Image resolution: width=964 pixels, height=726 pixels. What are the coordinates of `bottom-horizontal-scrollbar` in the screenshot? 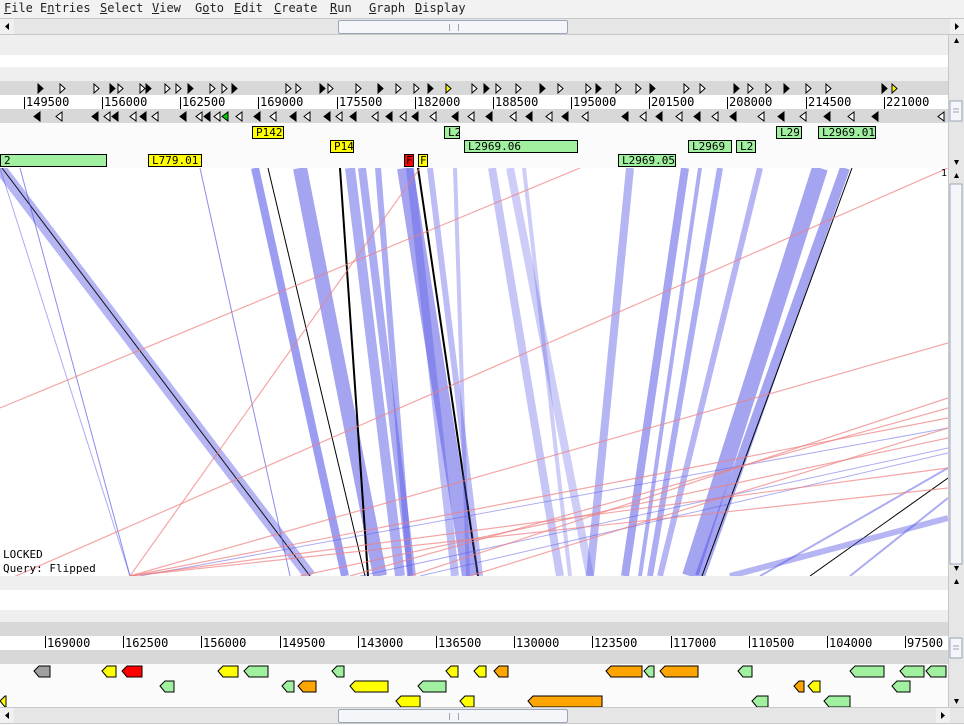 It's located at (482, 715).